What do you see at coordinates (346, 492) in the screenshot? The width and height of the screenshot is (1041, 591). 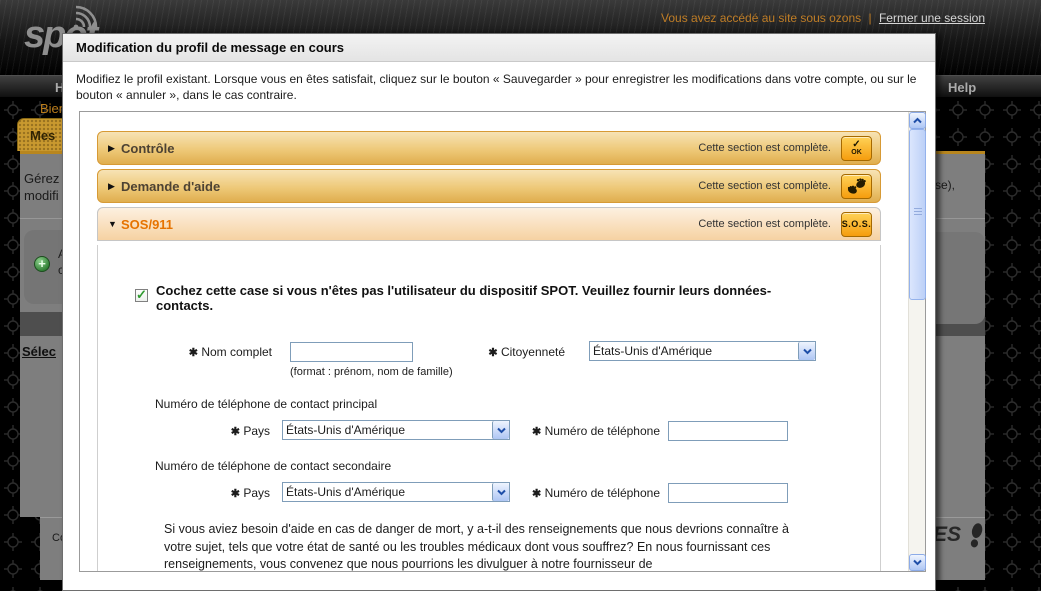 I see `secondary-country-selected-value: États-Unis d'Amérique` at bounding box center [346, 492].